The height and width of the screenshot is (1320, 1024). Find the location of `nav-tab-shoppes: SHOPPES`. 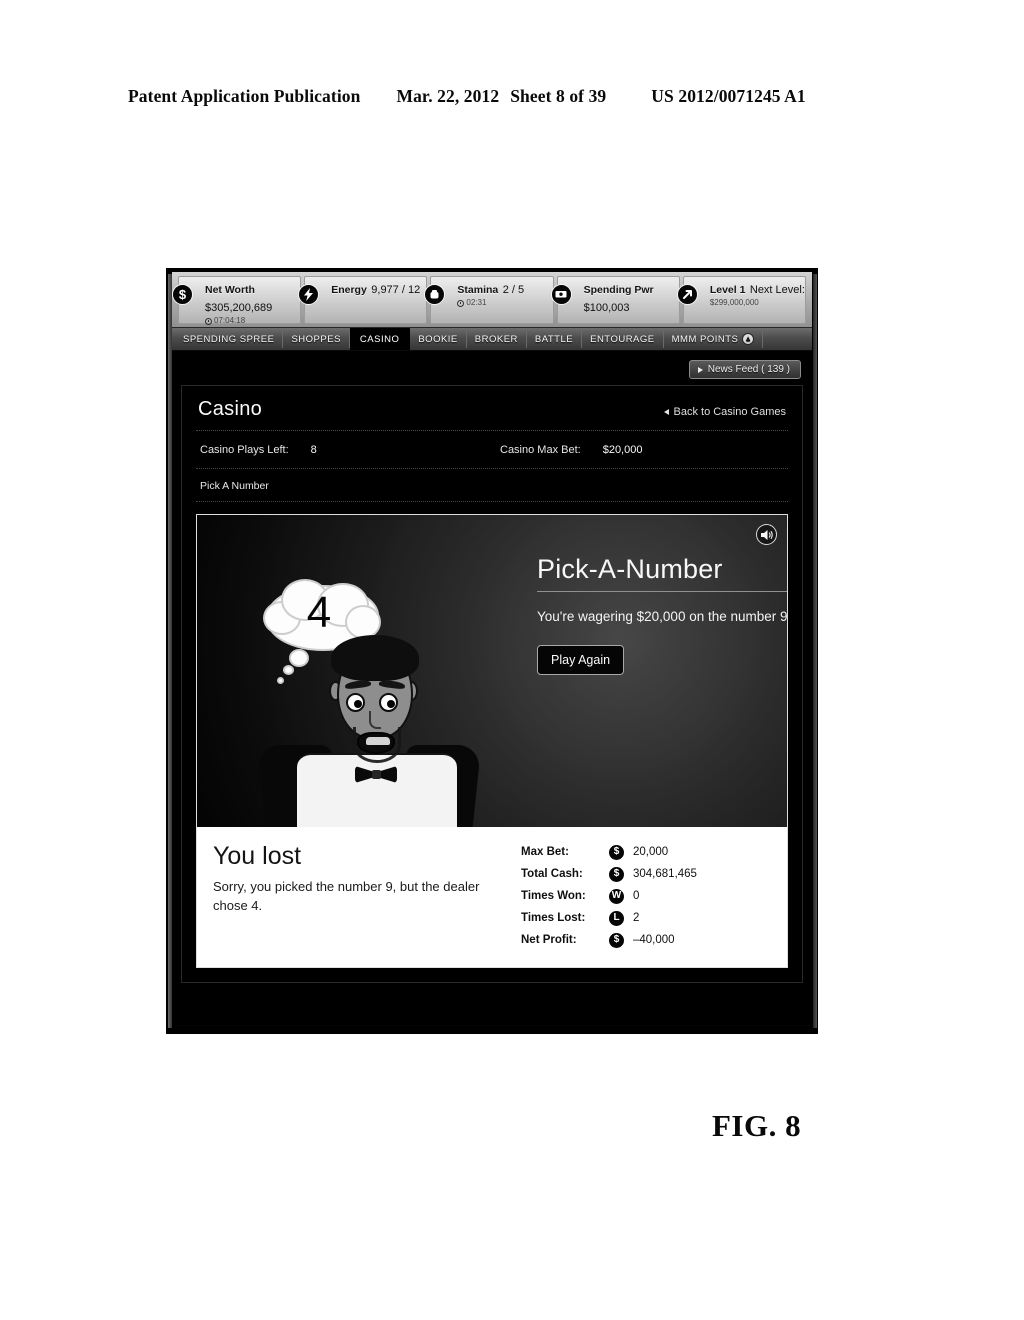

nav-tab-shoppes: SHOPPES is located at coordinates (316, 339).